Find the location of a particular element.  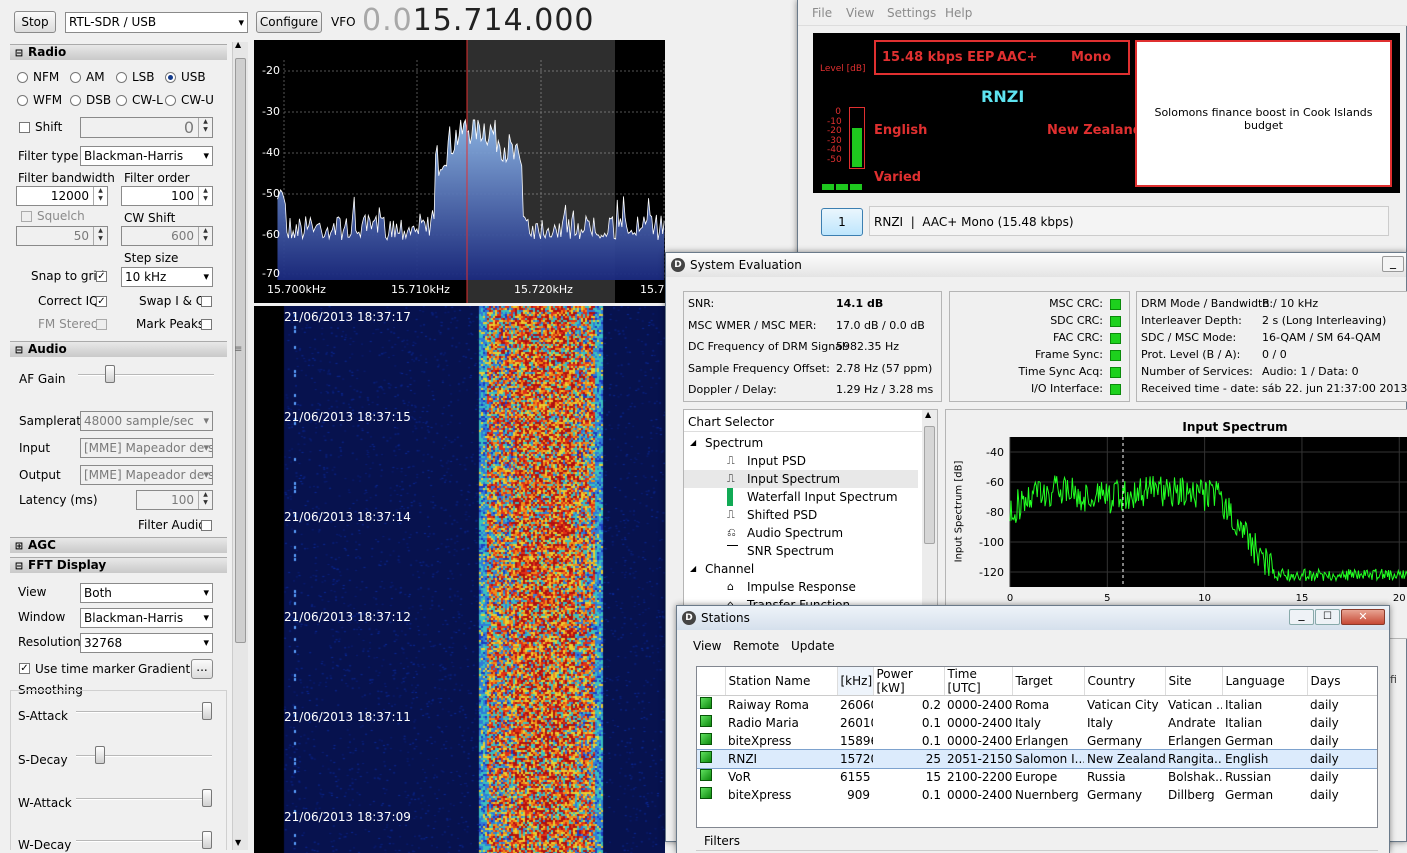

s-attack-slider is located at coordinates (144, 711).